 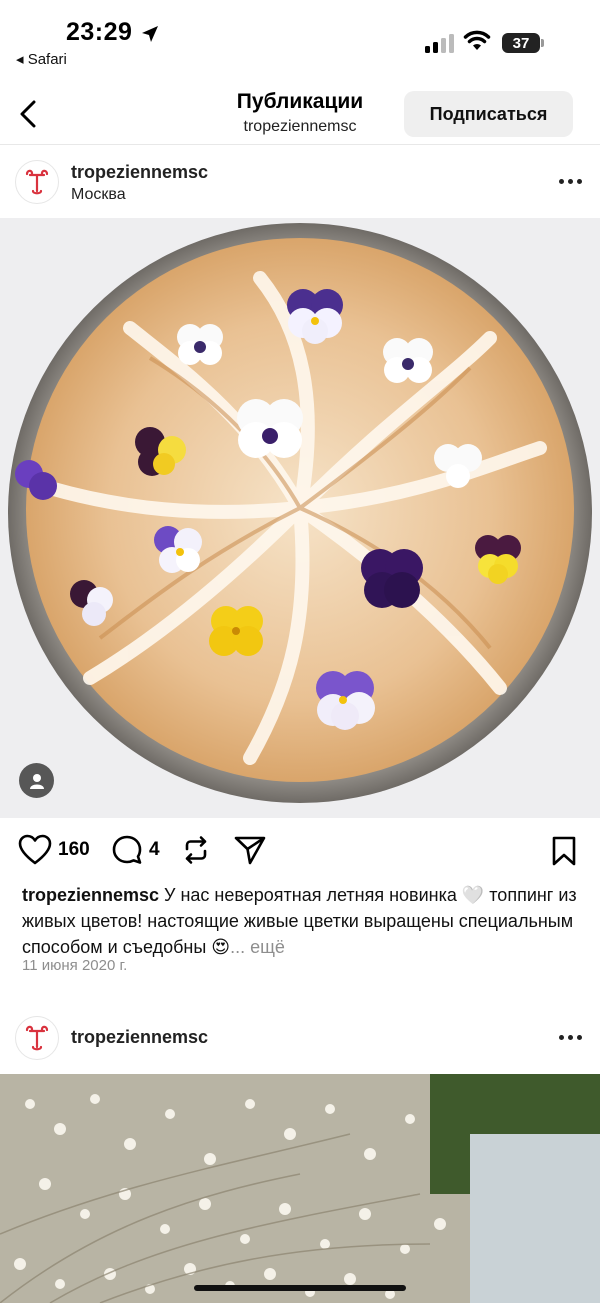 I want to click on home-indicator, so click(x=300, y=1288).